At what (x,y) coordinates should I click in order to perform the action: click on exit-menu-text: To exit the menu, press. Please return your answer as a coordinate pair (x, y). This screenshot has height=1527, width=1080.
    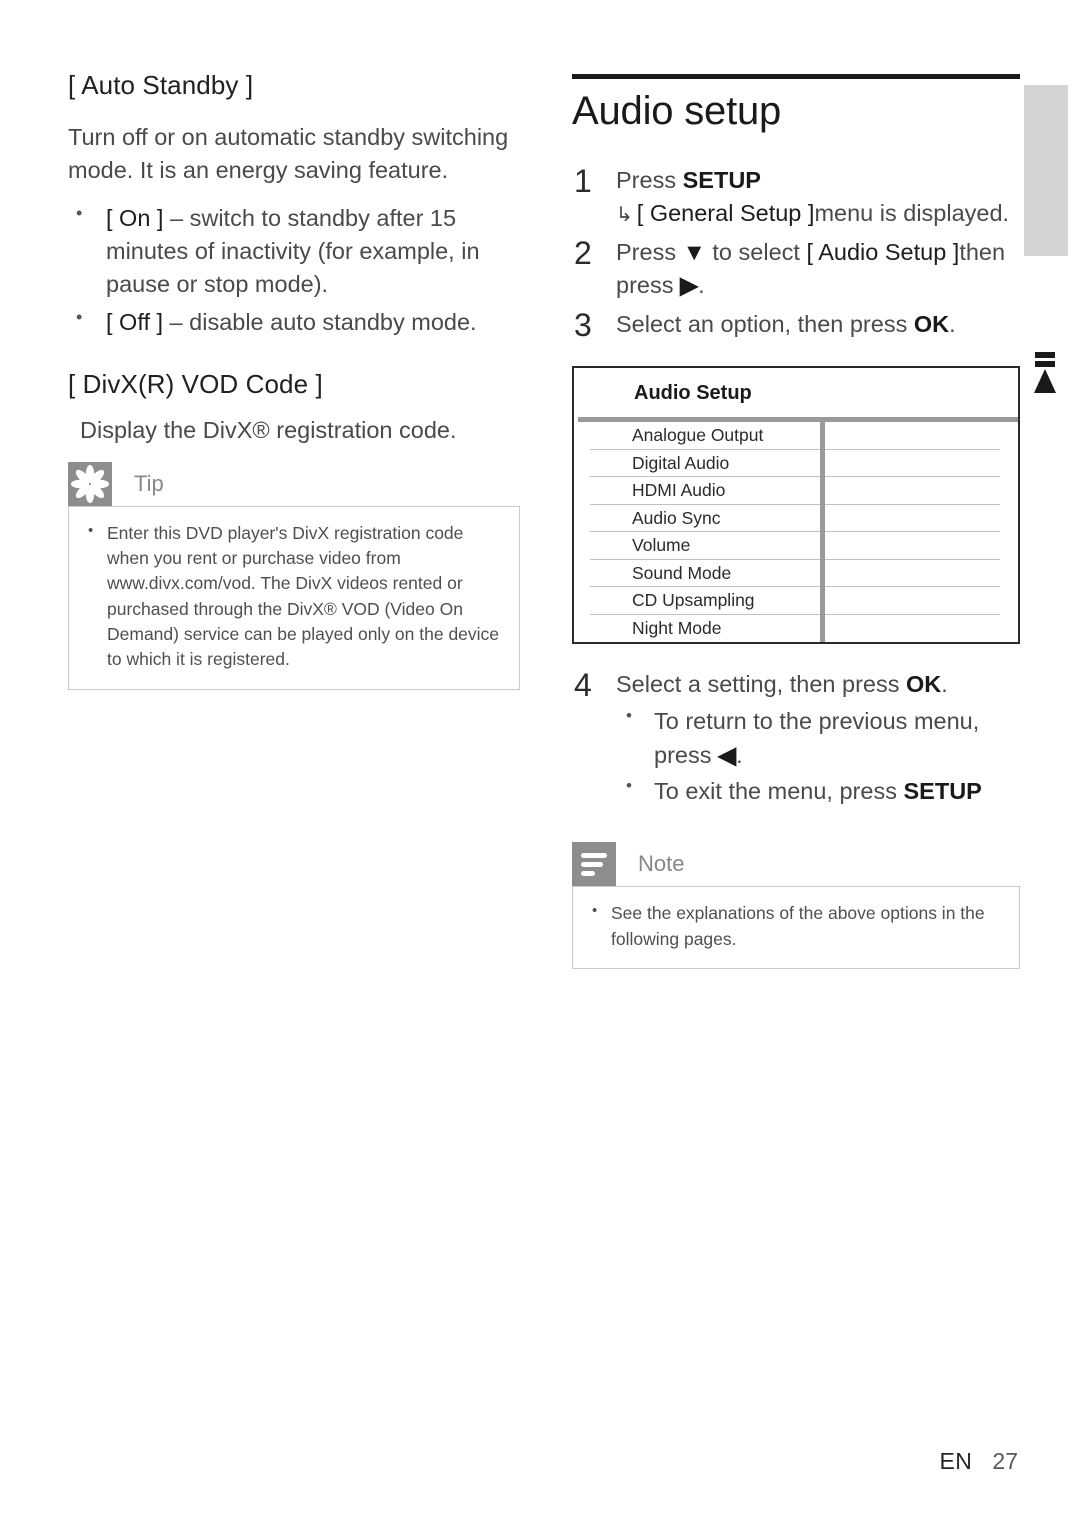
    Looking at the image, I should click on (779, 791).